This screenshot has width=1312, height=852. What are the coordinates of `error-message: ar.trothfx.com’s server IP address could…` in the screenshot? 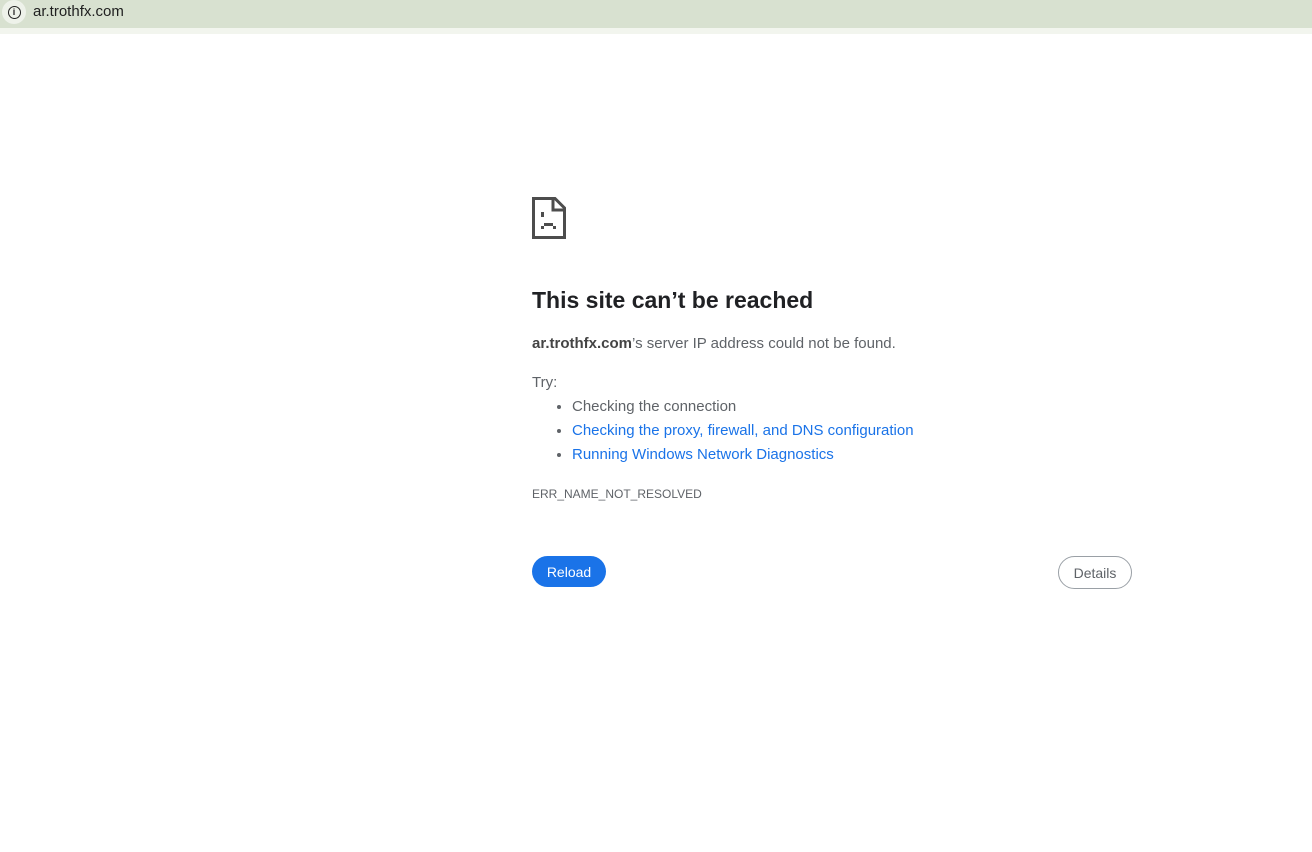 It's located at (714, 343).